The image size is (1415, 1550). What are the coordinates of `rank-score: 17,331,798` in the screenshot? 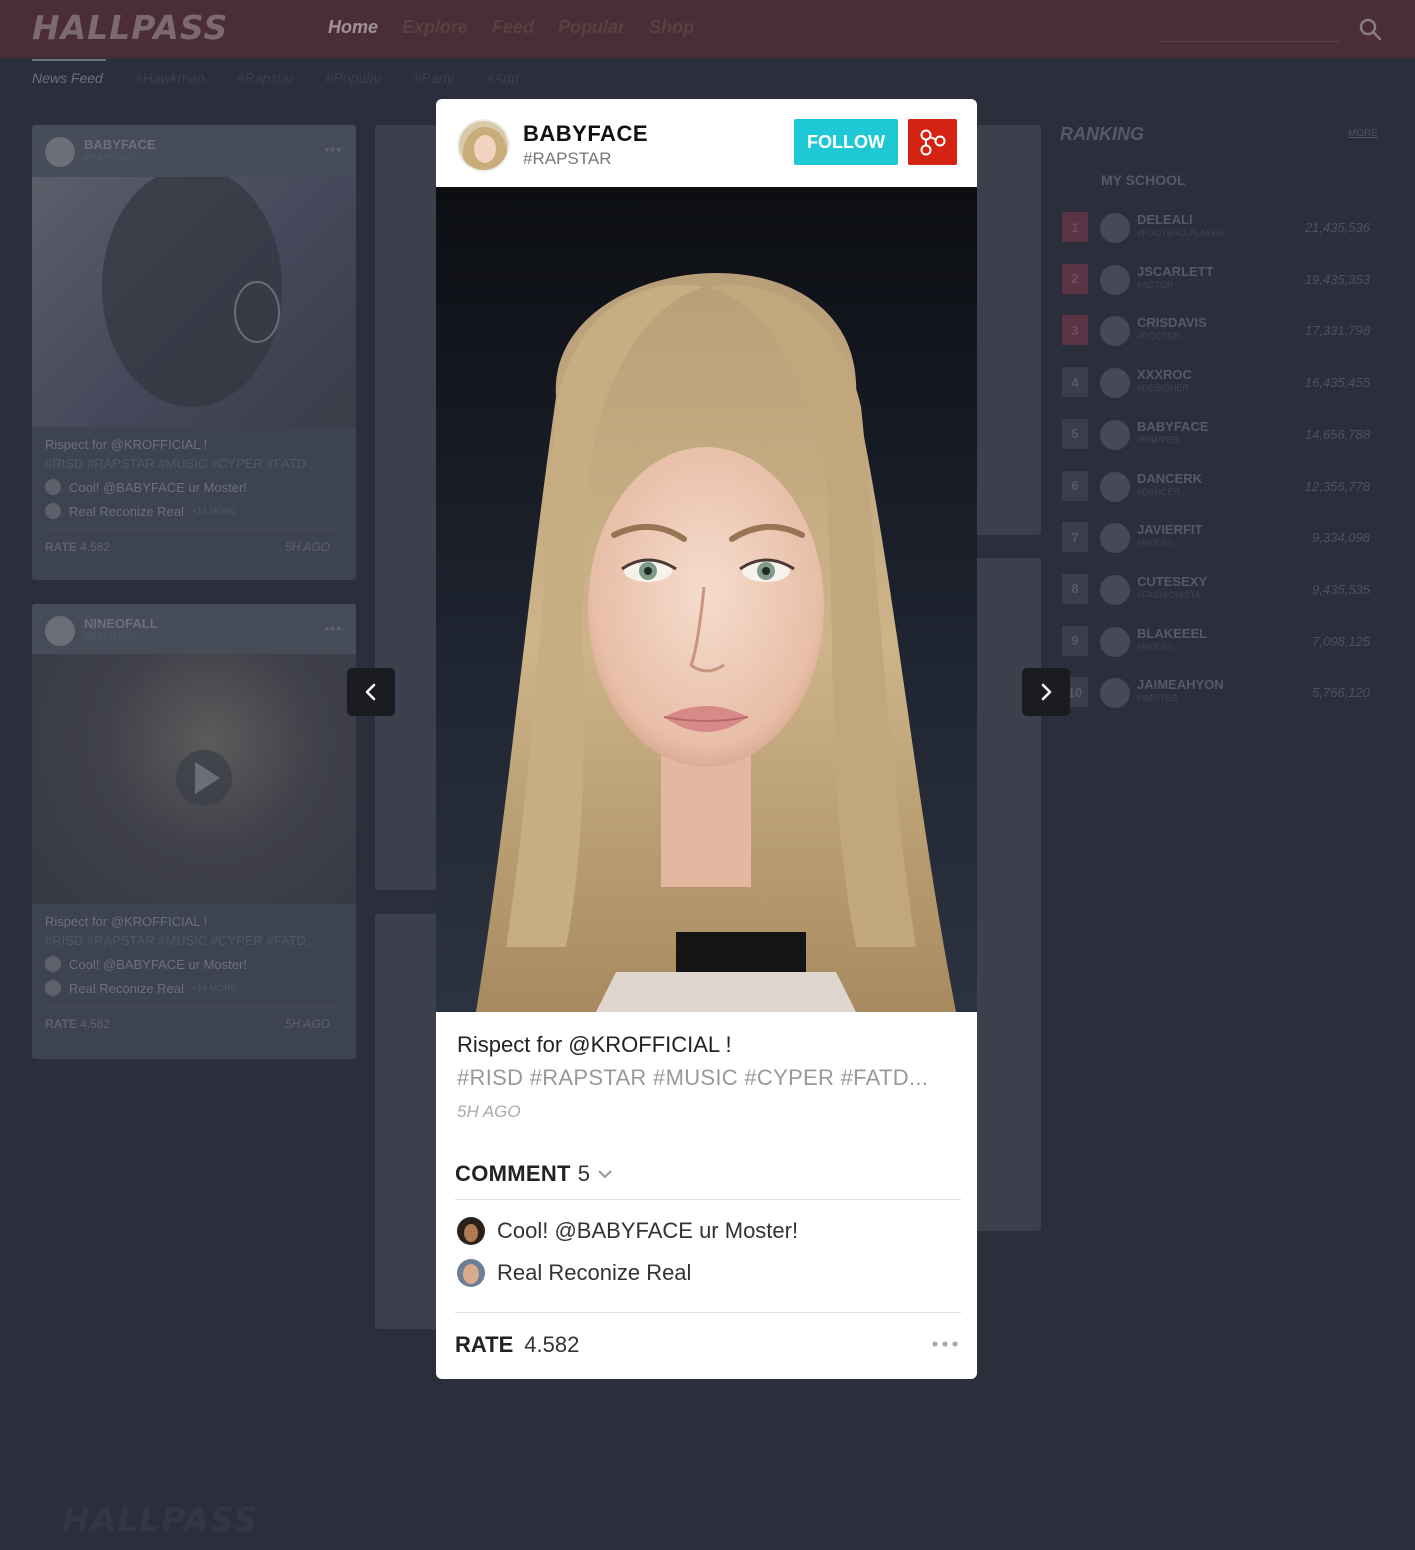 It's located at (1337, 331).